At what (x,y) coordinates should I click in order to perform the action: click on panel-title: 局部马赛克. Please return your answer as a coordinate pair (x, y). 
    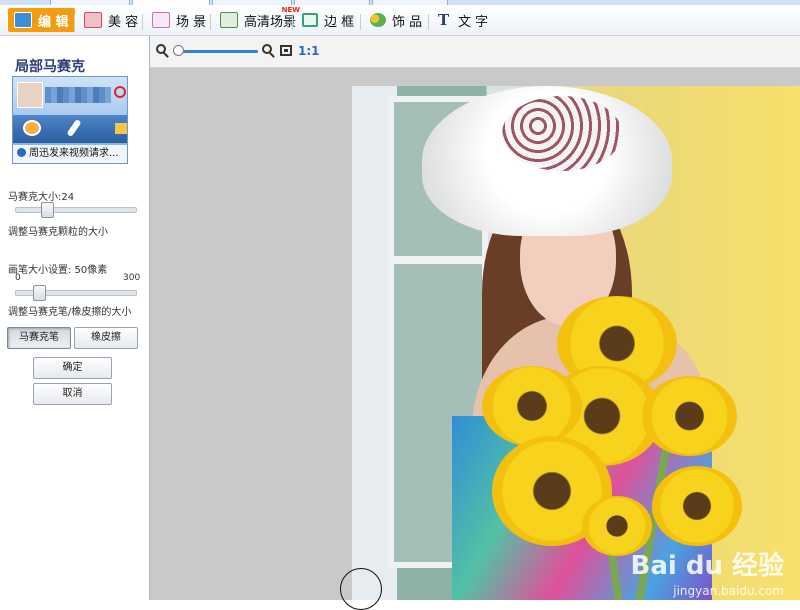
    Looking at the image, I should click on (50, 67).